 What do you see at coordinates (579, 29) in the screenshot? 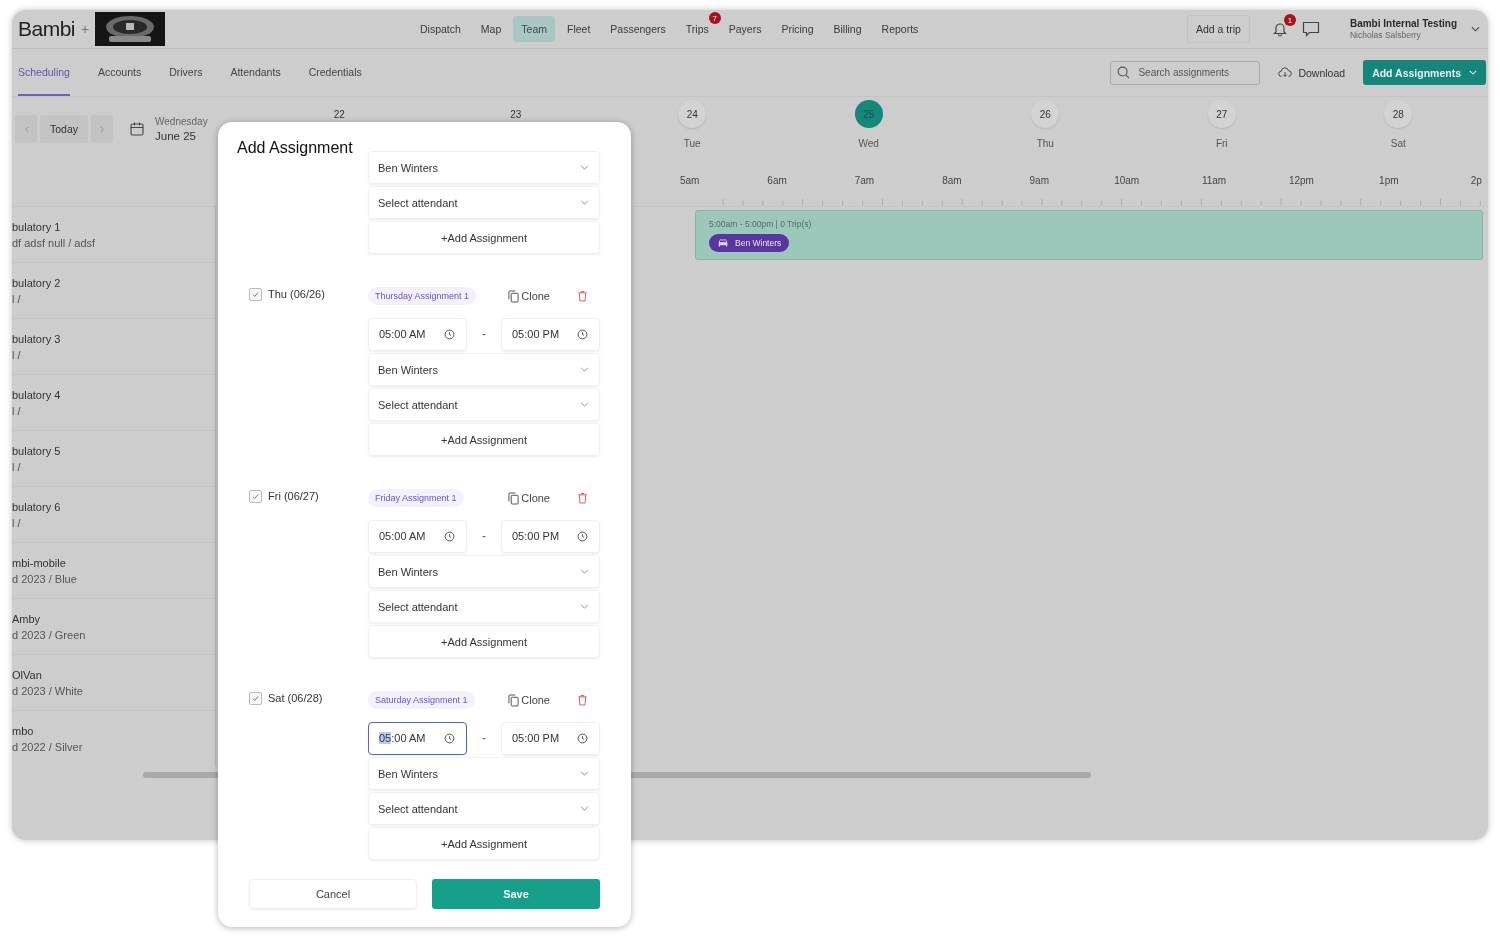
I see `nav-tab: Fleet` at bounding box center [579, 29].